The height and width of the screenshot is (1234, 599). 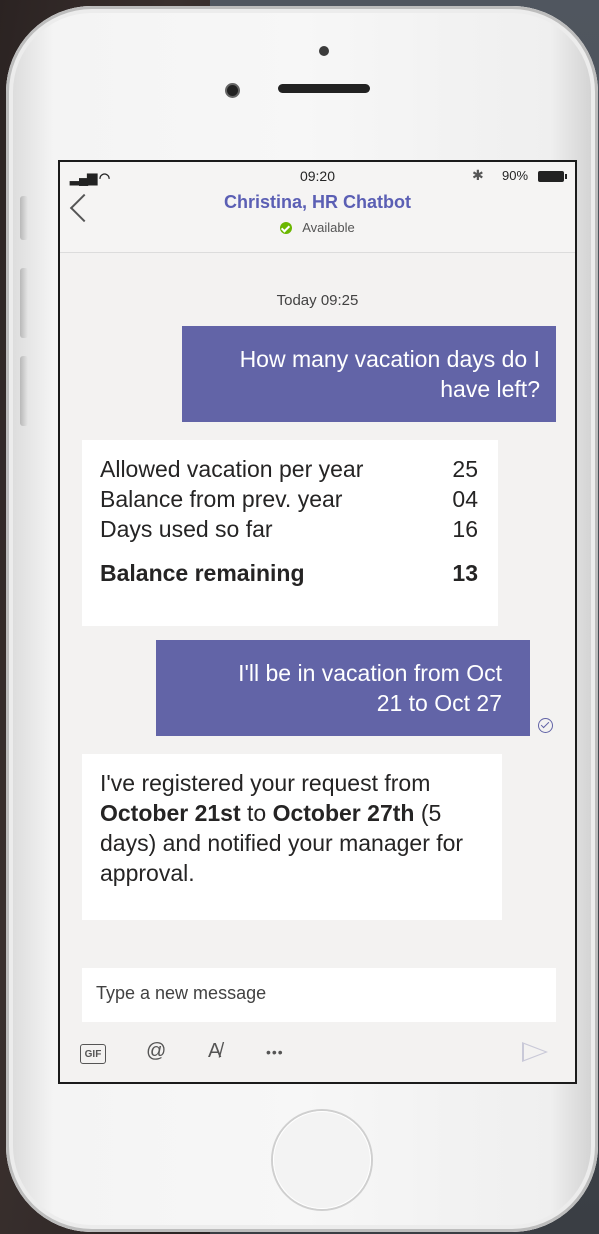 What do you see at coordinates (256, 813) in the screenshot?
I see `message-text: to` at bounding box center [256, 813].